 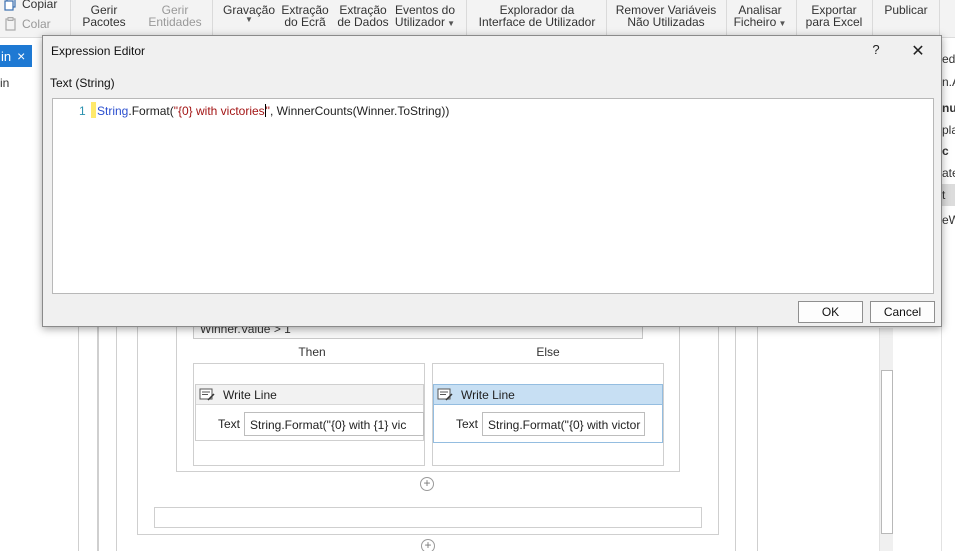 I want to click on code-type-token: String, so click(x=113, y=111).